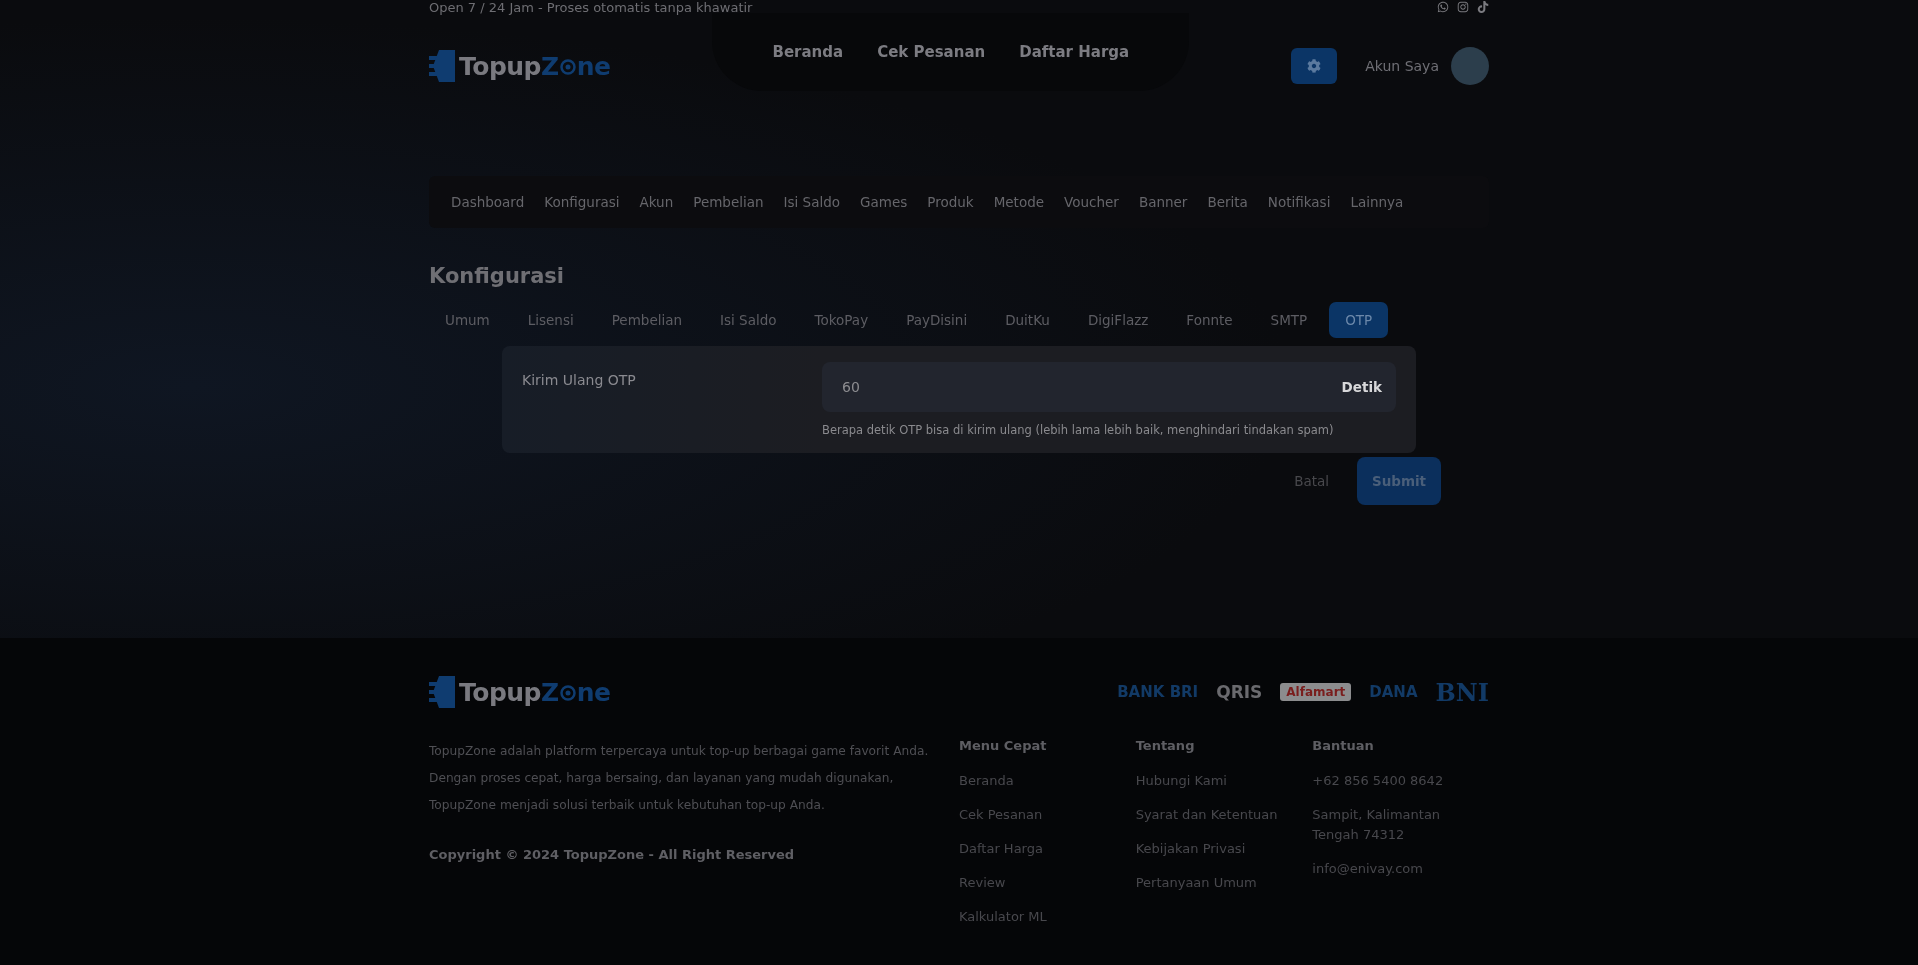  I want to click on instagram-icon, so click(1463, 7).